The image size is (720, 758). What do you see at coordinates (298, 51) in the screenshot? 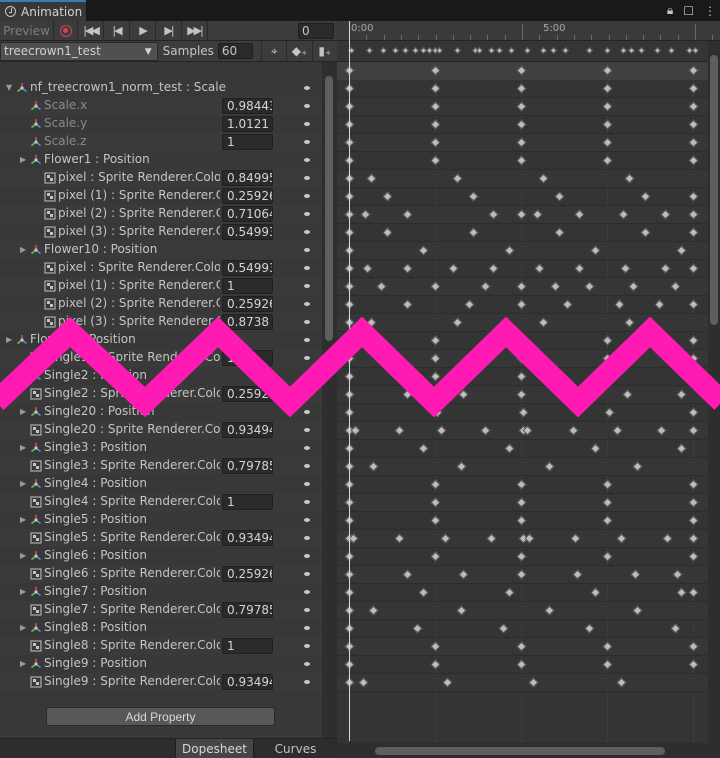
I see `add-keyframe-button: ◆₊` at bounding box center [298, 51].